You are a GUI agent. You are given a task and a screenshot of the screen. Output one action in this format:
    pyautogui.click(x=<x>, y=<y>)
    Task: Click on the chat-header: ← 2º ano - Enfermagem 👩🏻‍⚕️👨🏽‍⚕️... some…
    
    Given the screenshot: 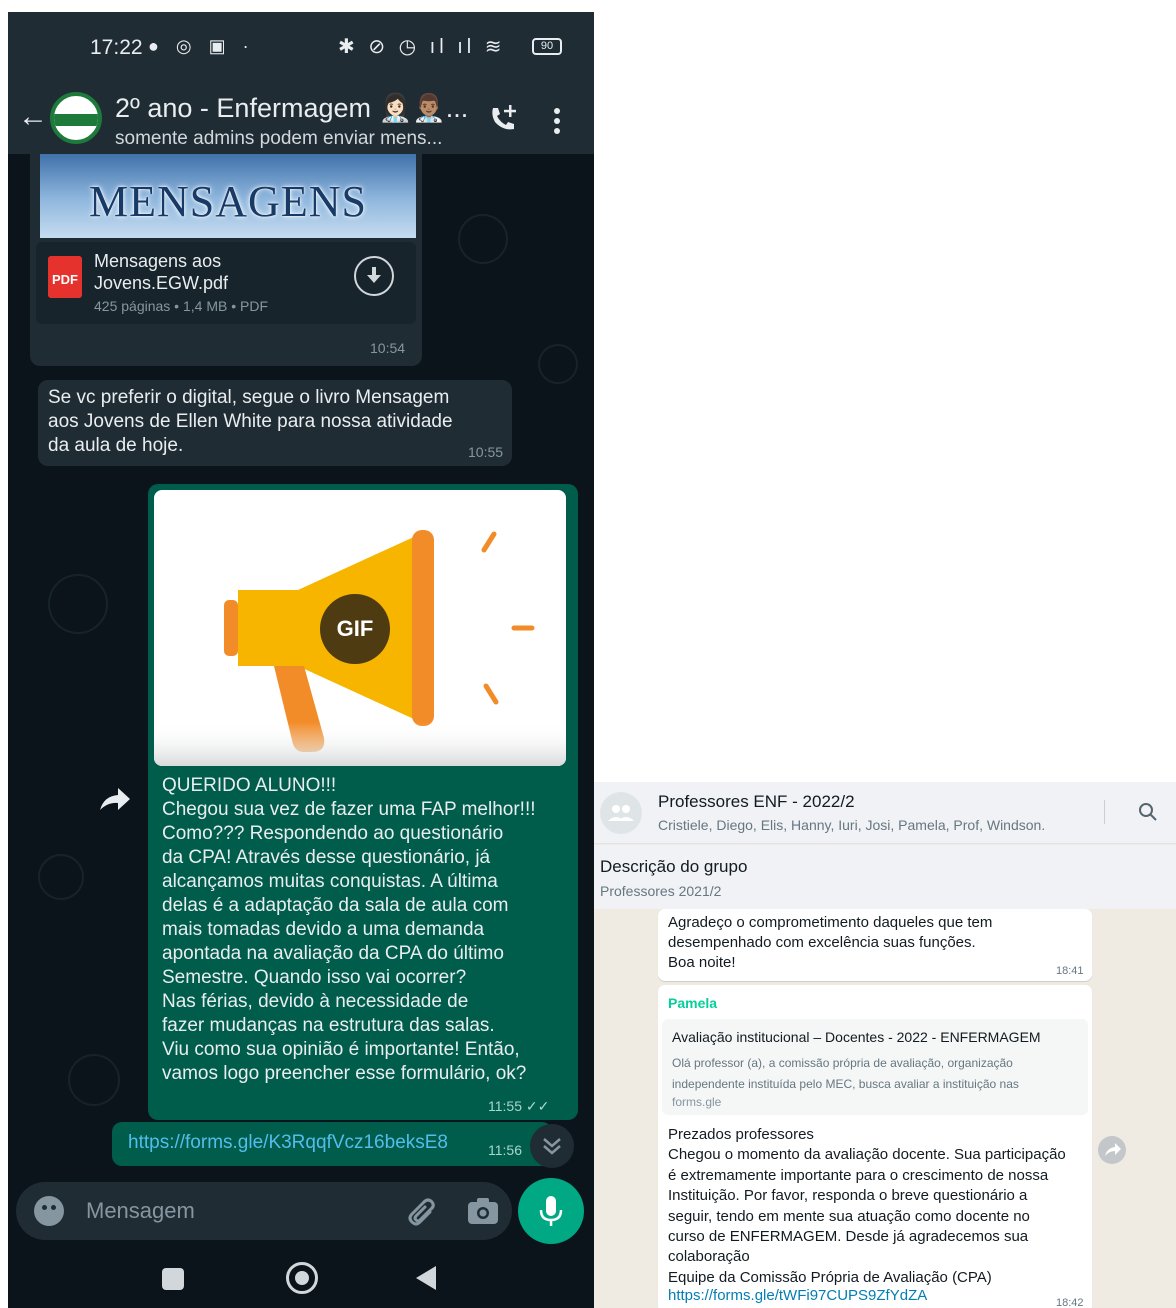 What is the action you would take?
    pyautogui.click(x=301, y=118)
    